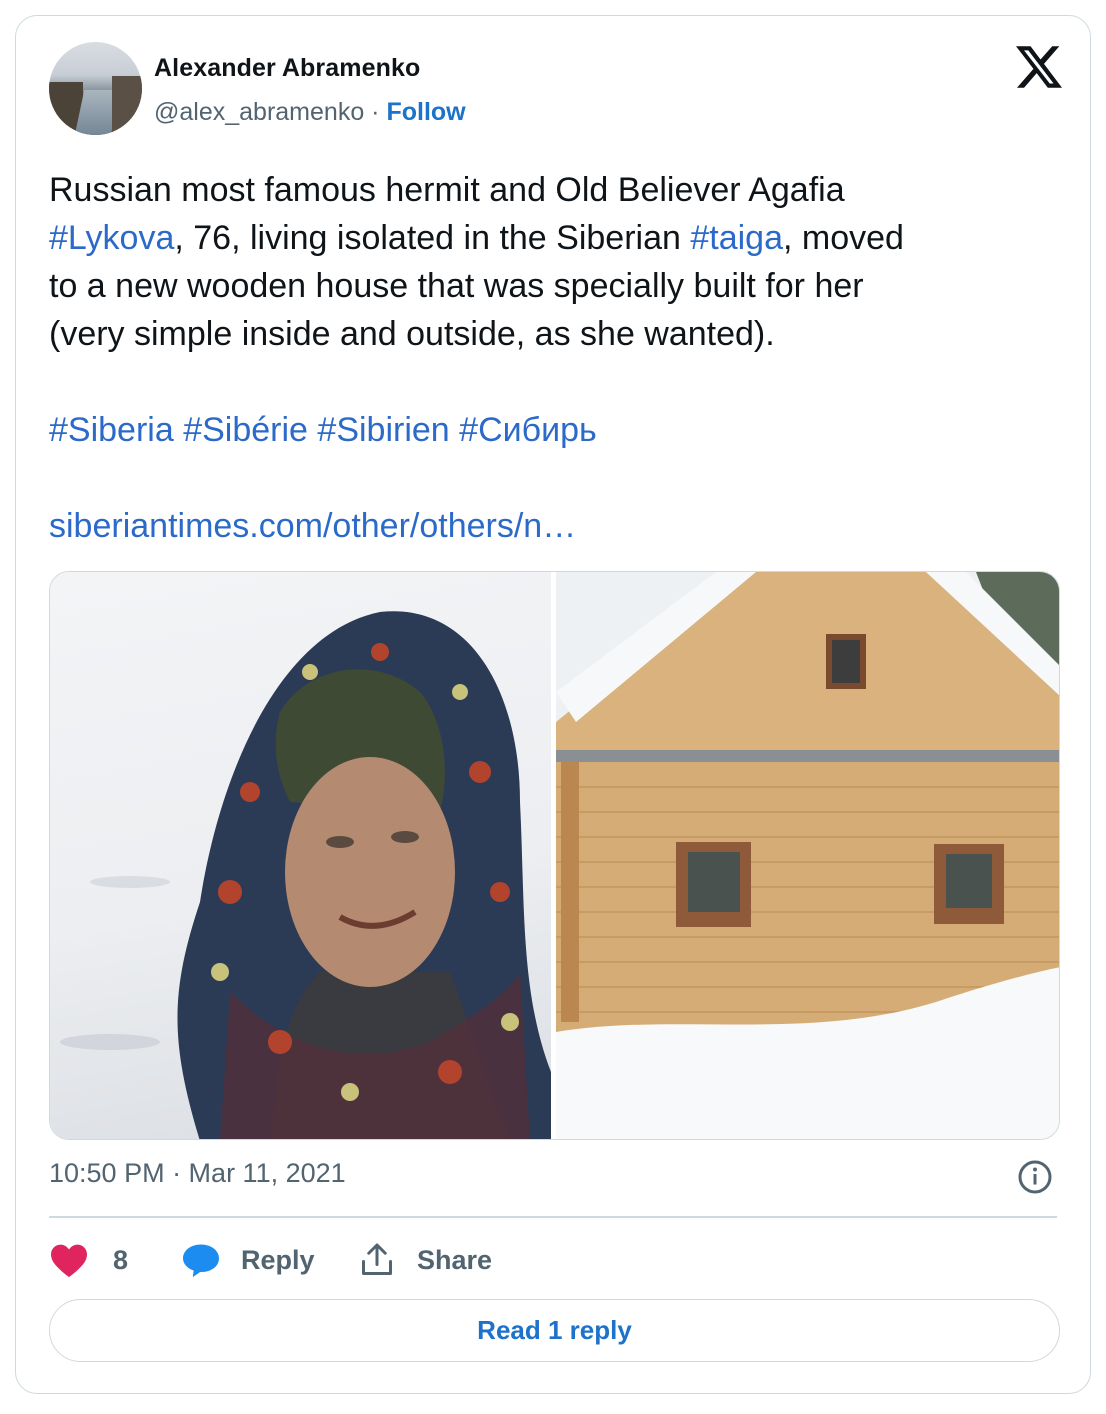  I want to click on divider, so click(553, 1217).